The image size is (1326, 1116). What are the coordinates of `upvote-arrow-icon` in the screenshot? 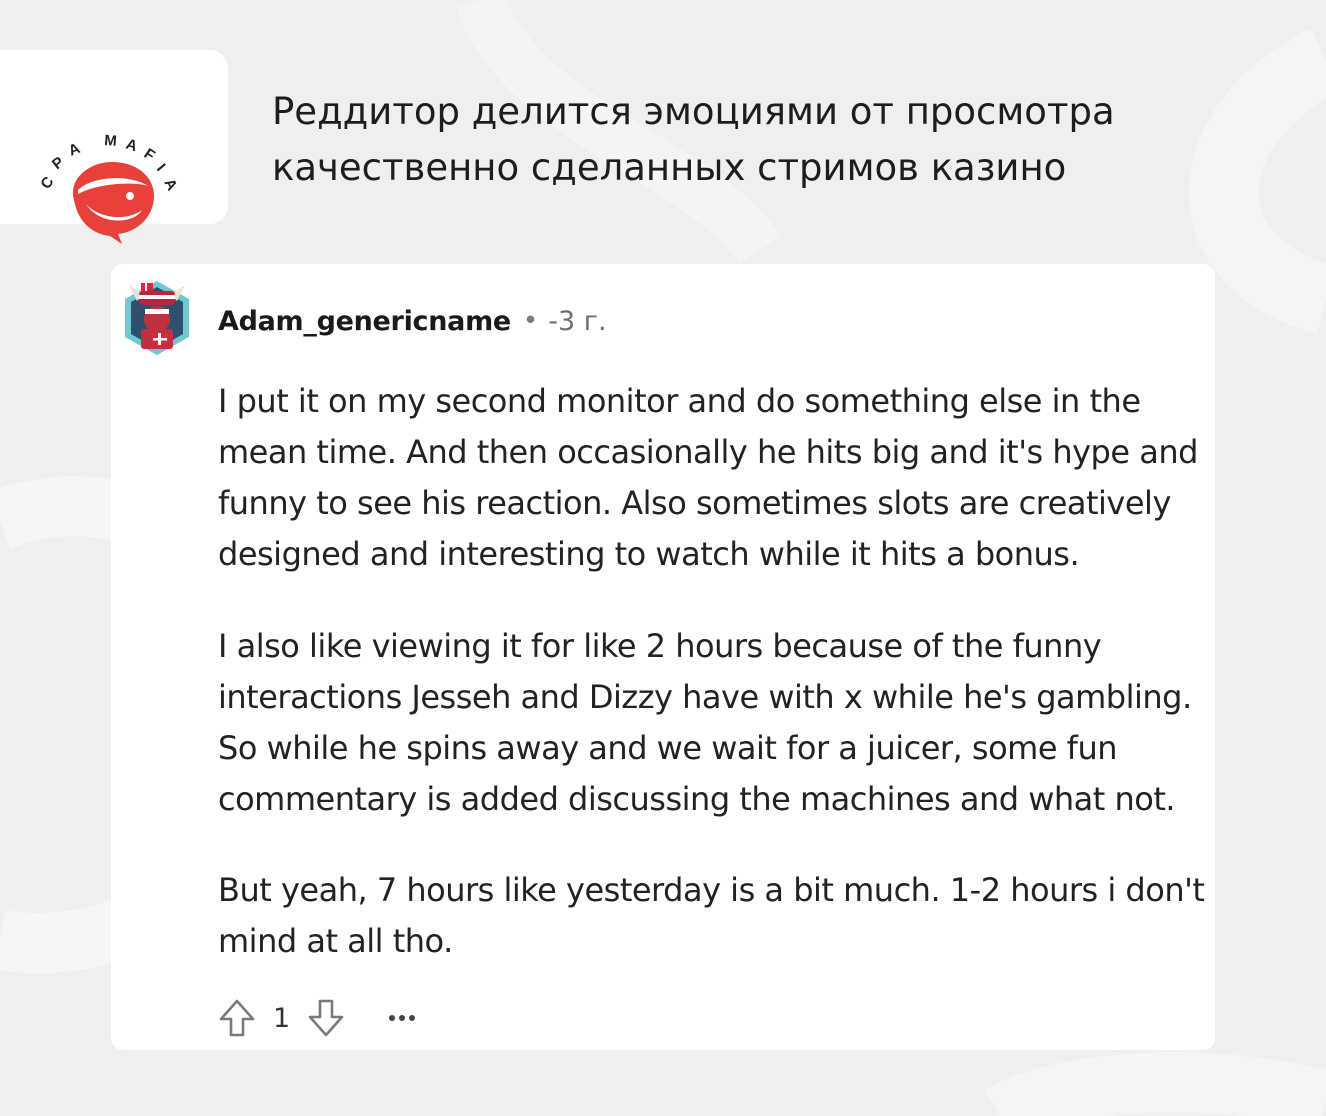 It's located at (237, 1018).